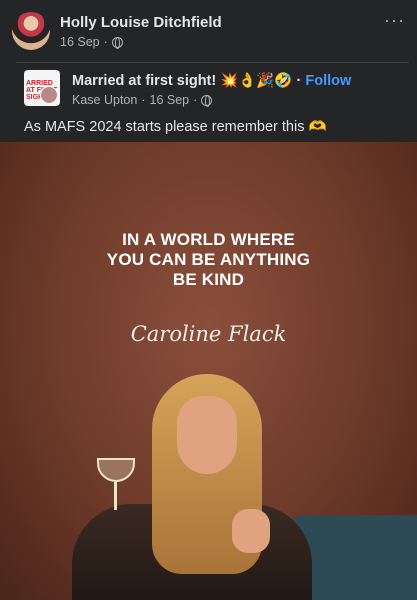 This screenshot has height=600, width=417. Describe the element at coordinates (208, 239) in the screenshot. I see `quote-line-1: IN A WORLD WHERE` at that location.